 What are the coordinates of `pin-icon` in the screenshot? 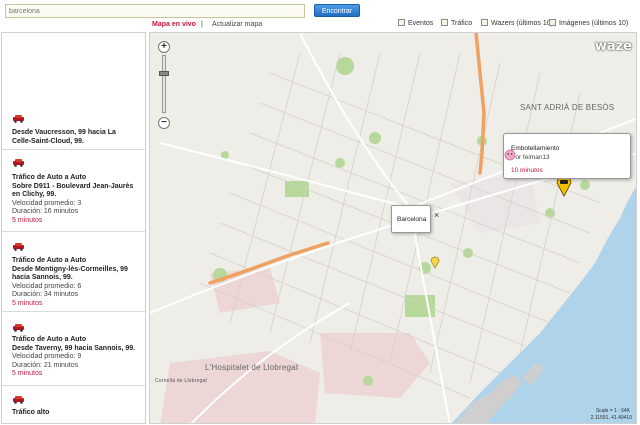 It's located at (435, 262).